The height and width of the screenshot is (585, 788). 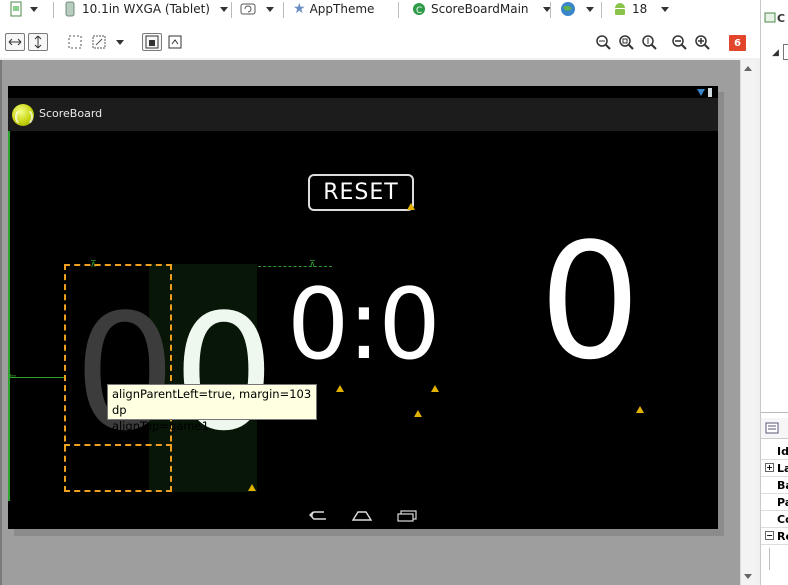 I want to click on error-count-badge: 6, so click(x=737, y=43).